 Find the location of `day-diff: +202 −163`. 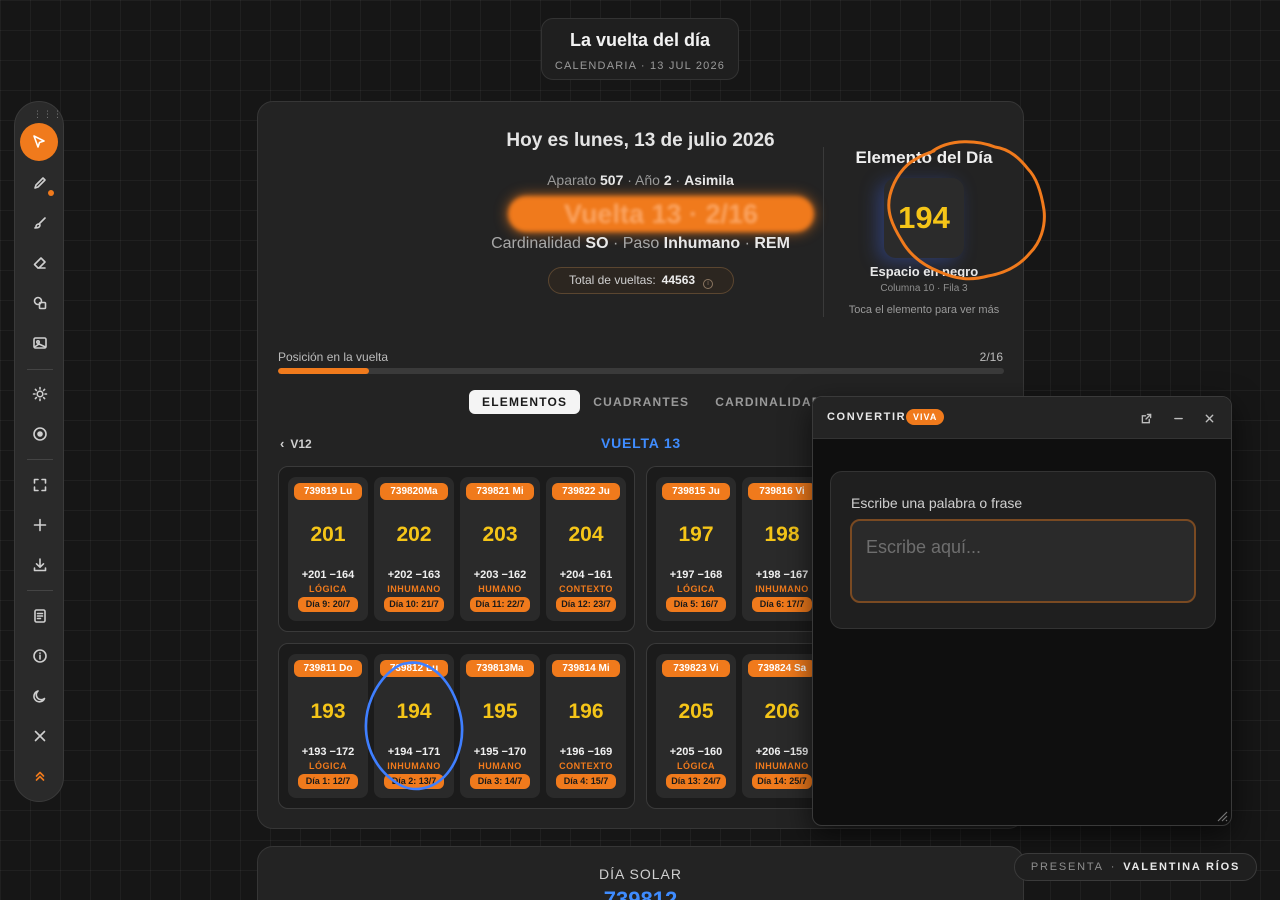

day-diff: +202 −163 is located at coordinates (414, 575).